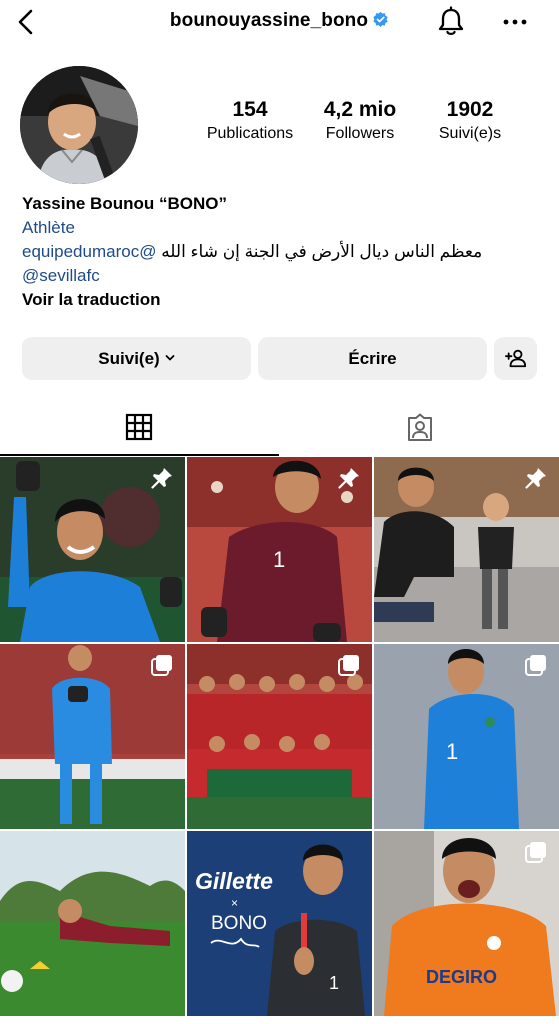  I want to click on grid-icon, so click(139, 427).